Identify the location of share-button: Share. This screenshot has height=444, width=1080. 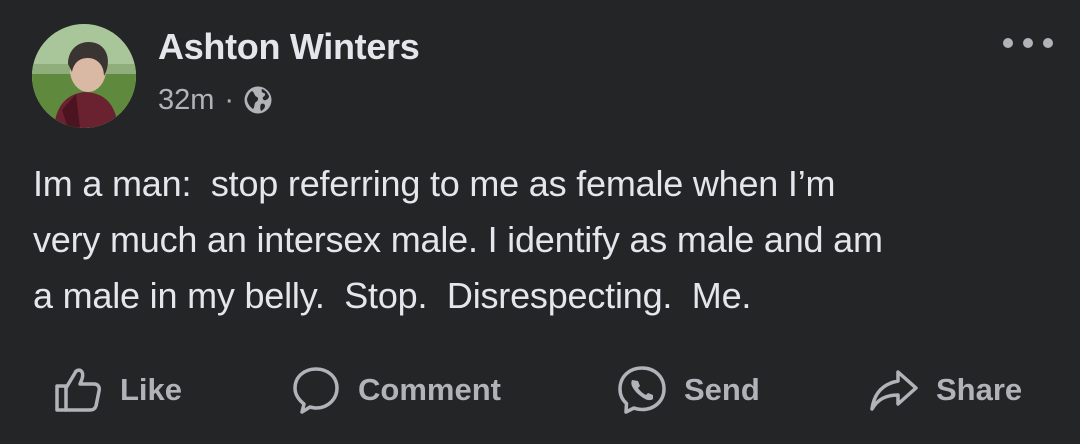
(945, 390).